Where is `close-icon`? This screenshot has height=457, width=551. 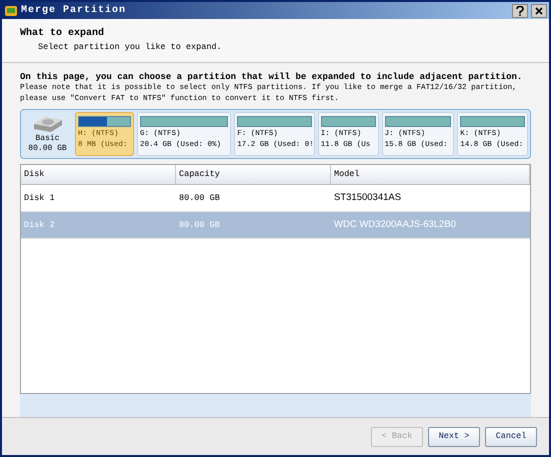
close-icon is located at coordinates (539, 10).